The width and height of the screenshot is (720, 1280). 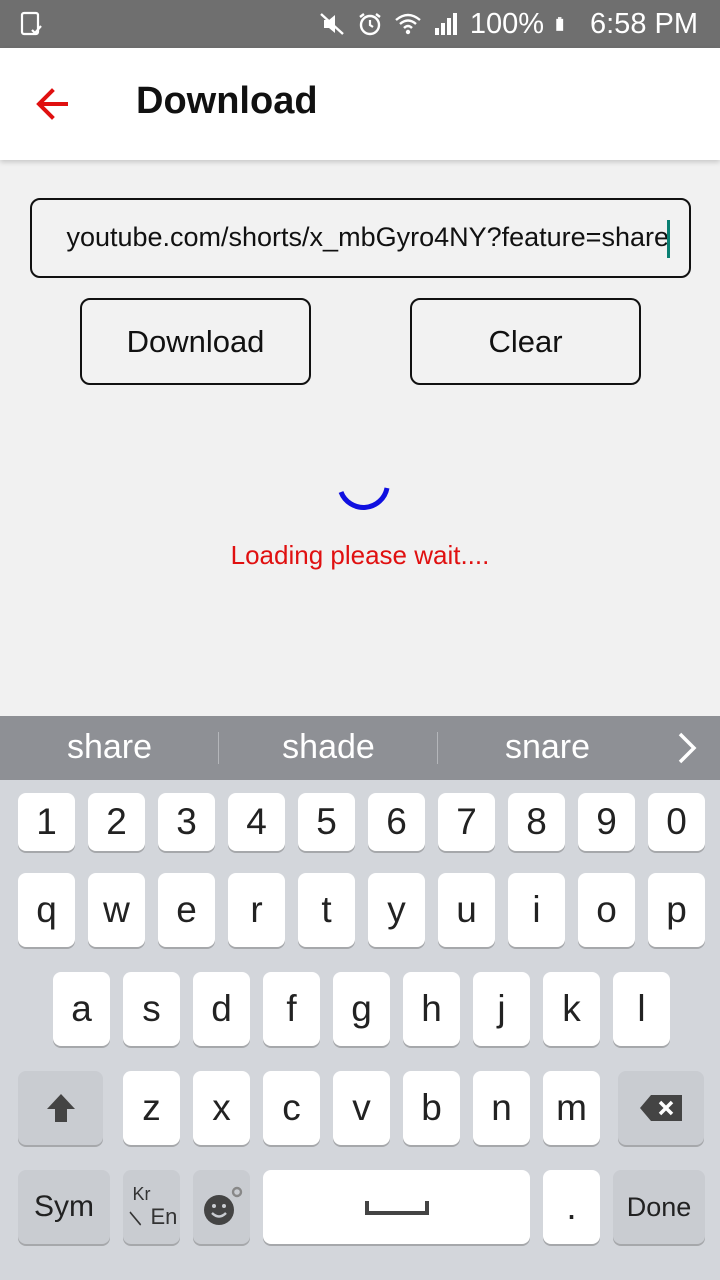 What do you see at coordinates (116, 822) in the screenshot?
I see `key: 2` at bounding box center [116, 822].